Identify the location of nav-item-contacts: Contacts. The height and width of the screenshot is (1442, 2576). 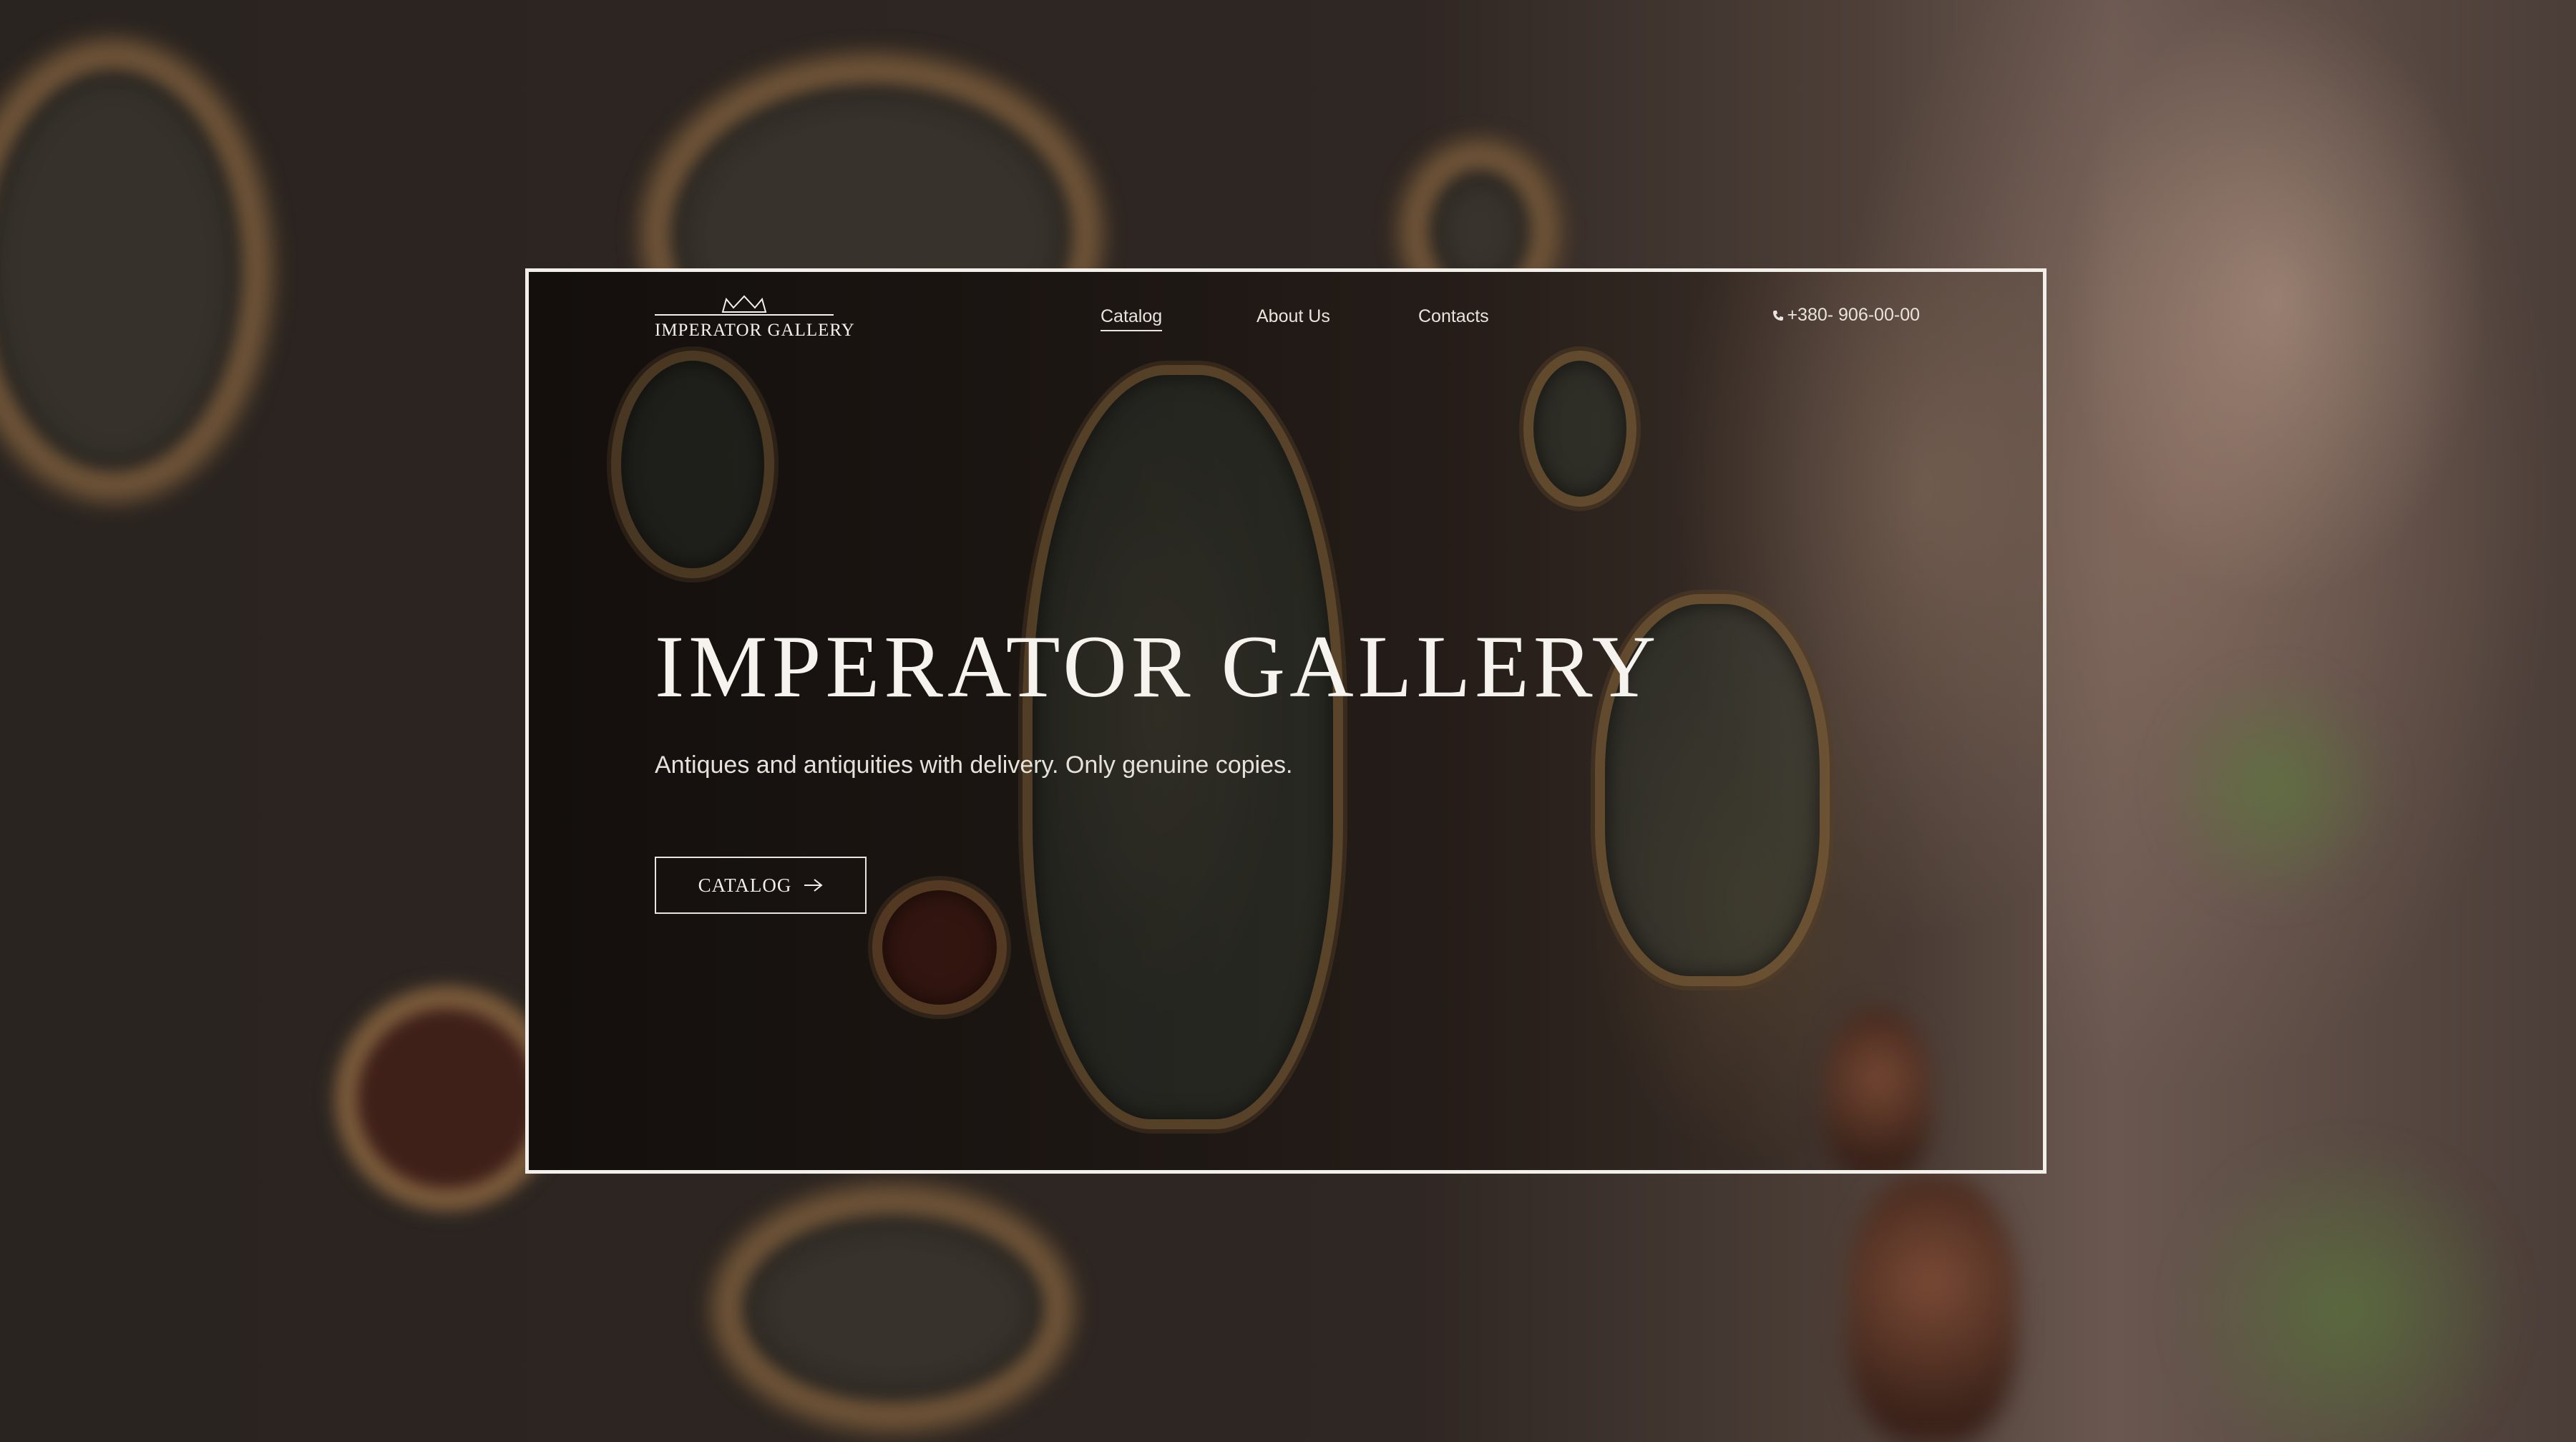
(1453, 316).